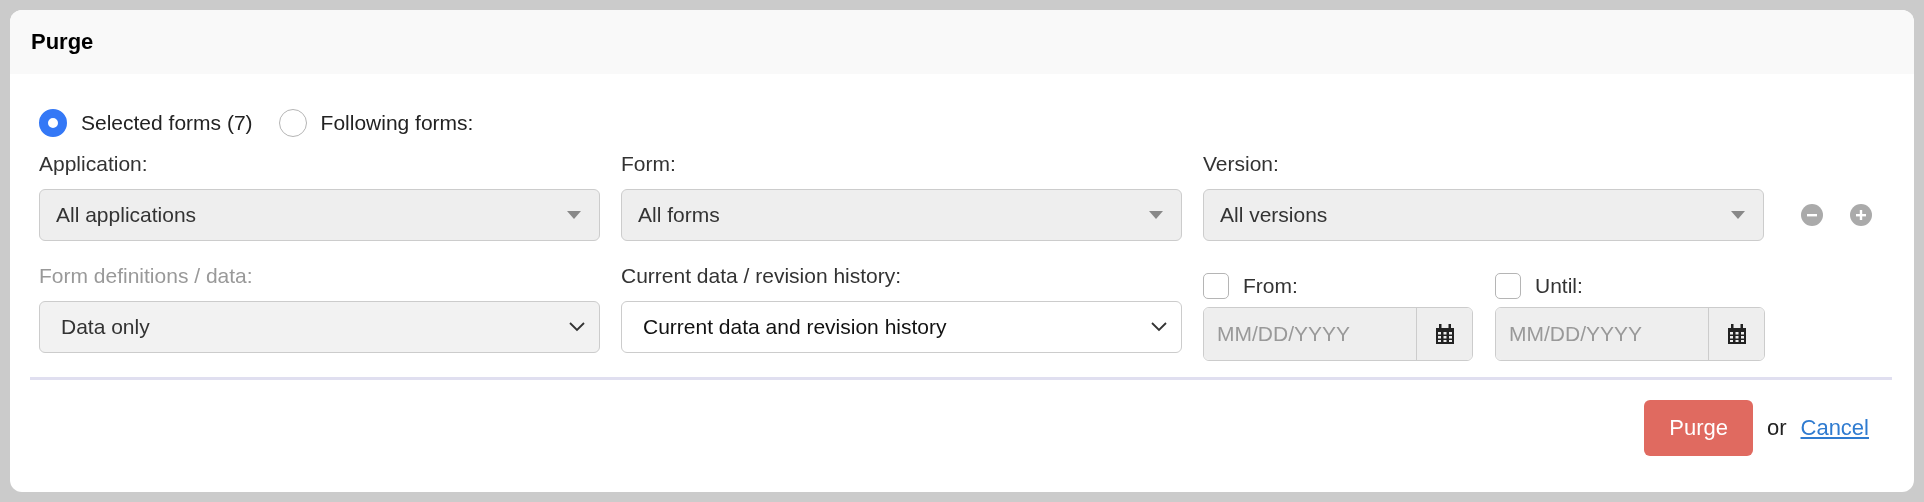 This screenshot has width=1924, height=502. I want to click on remove-icon, so click(1812, 215).